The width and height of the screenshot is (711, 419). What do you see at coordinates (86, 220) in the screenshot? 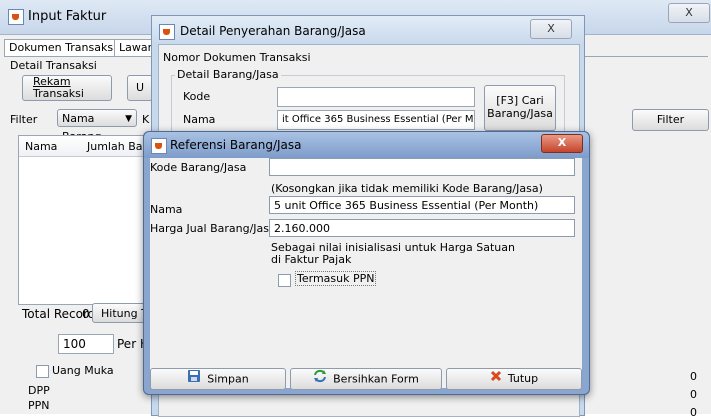
I see `detail-table: Nama Jumlah Bar` at bounding box center [86, 220].